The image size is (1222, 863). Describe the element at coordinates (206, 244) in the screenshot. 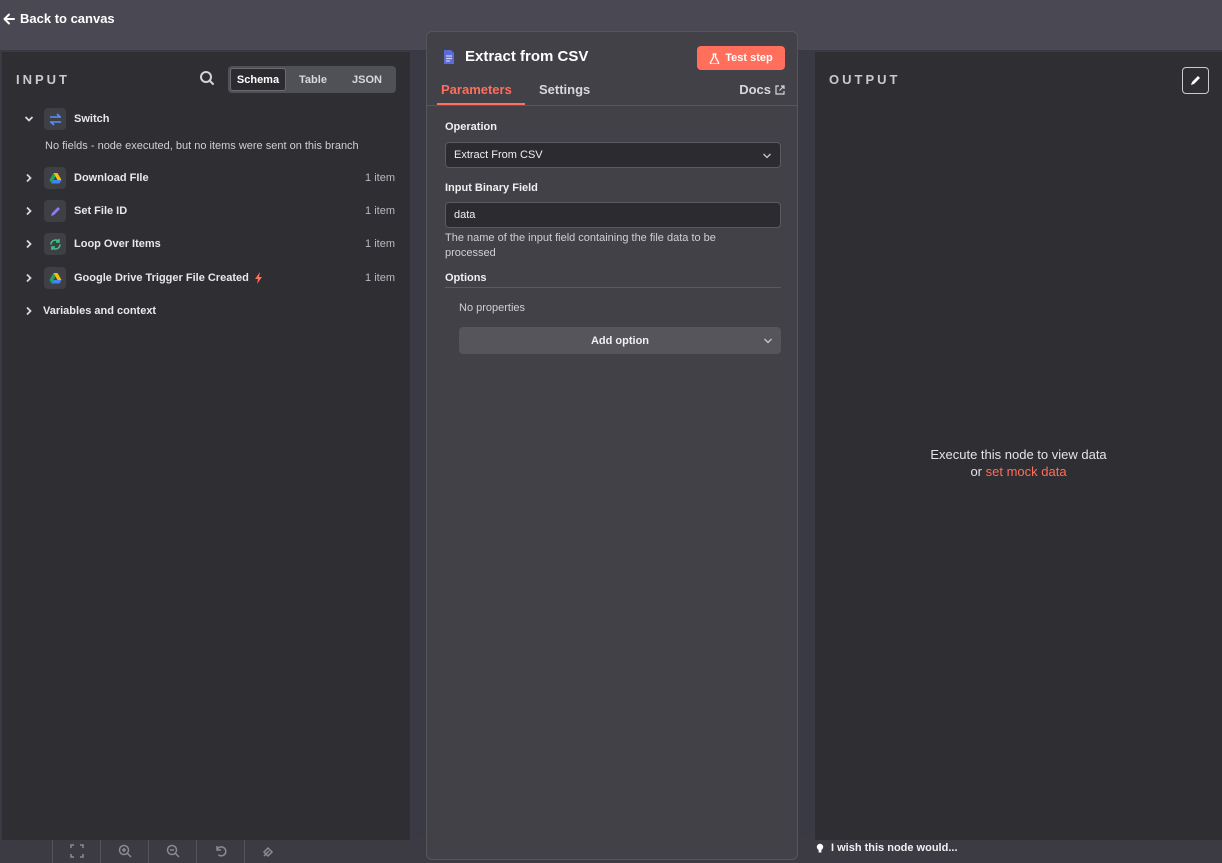

I see `tree-row-loop-over-items: Loop Over Items 1 item` at that location.